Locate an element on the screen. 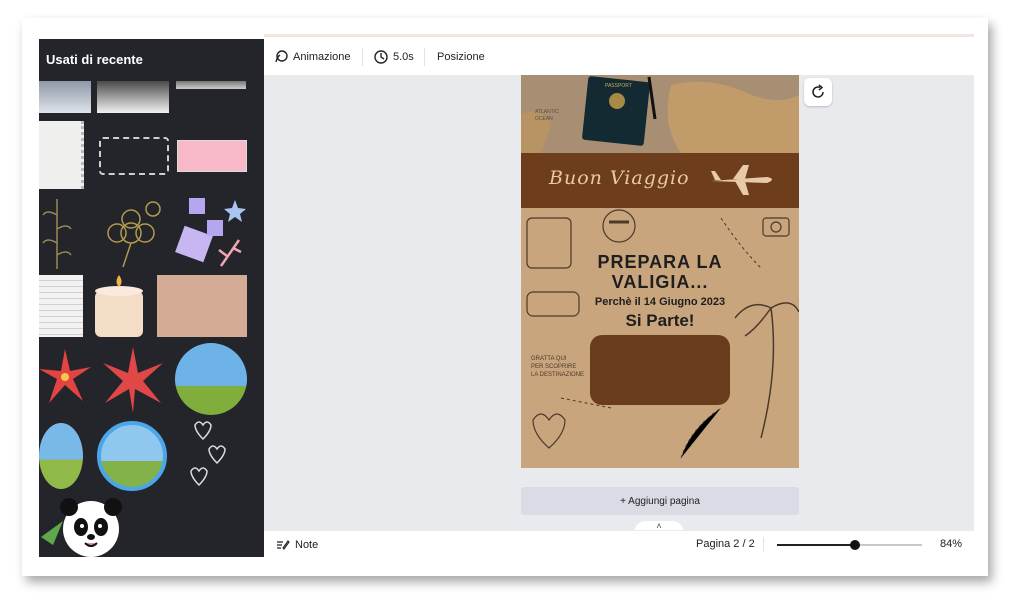 The width and height of the screenshot is (1024, 616). map-label: ATLANTIC OCEAN is located at coordinates (547, 115).